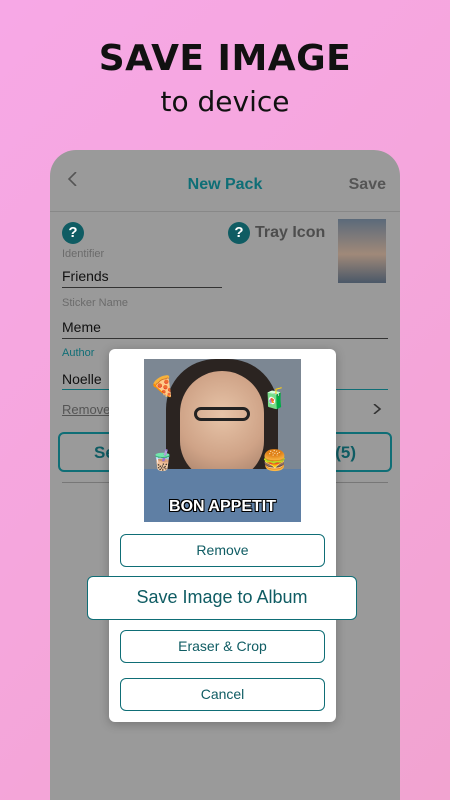 The height and width of the screenshot is (800, 450). Describe the element at coordinates (78, 353) in the screenshot. I see `author-label: Author` at that location.